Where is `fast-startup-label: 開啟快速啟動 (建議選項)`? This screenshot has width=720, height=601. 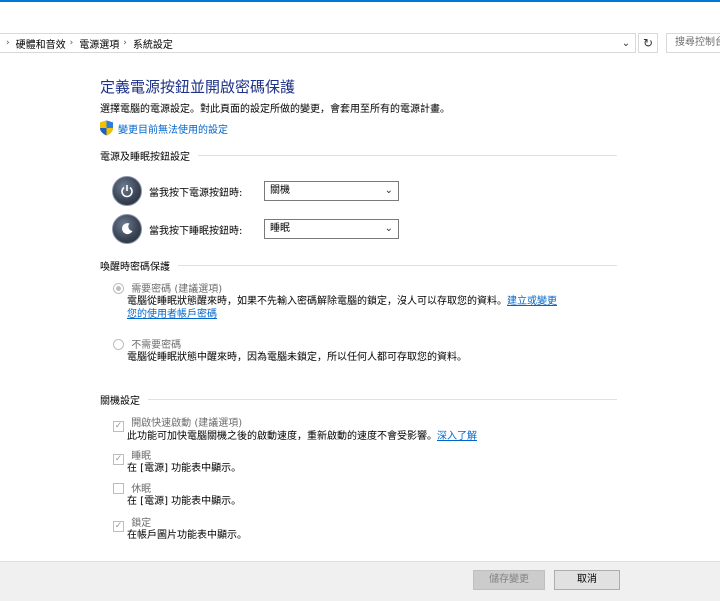 fast-startup-label: 開啟快速啟動 (建議選項) is located at coordinates (187, 423).